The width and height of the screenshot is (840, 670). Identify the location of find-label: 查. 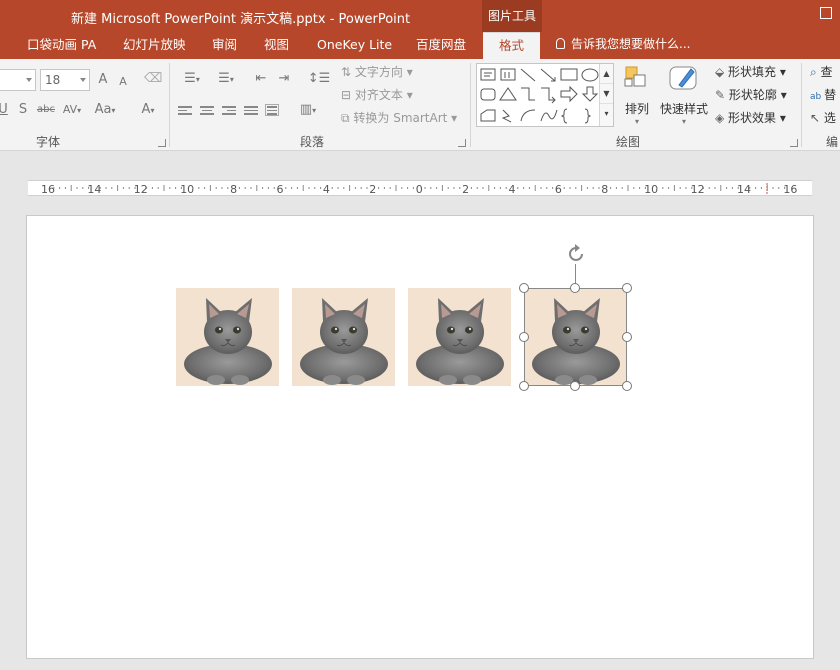
(826, 72).